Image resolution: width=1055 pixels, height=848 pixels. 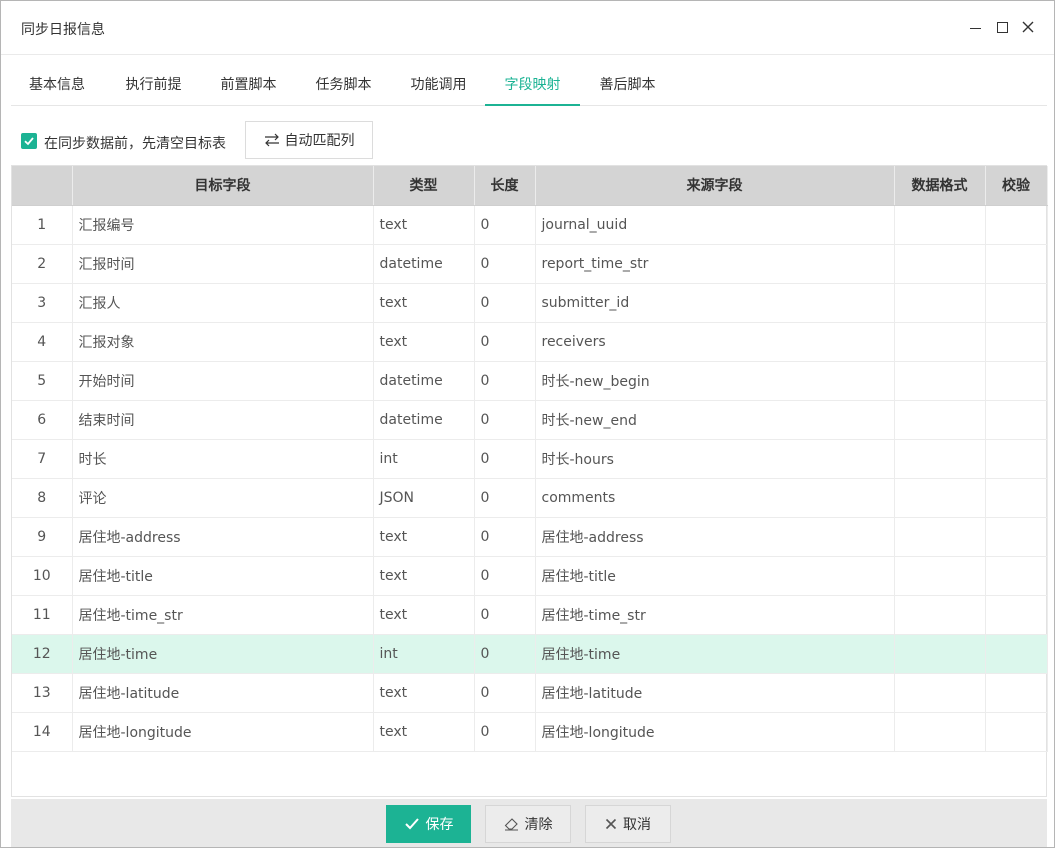 I want to click on target-field-cell: 居住地-latitude, so click(x=223, y=693).